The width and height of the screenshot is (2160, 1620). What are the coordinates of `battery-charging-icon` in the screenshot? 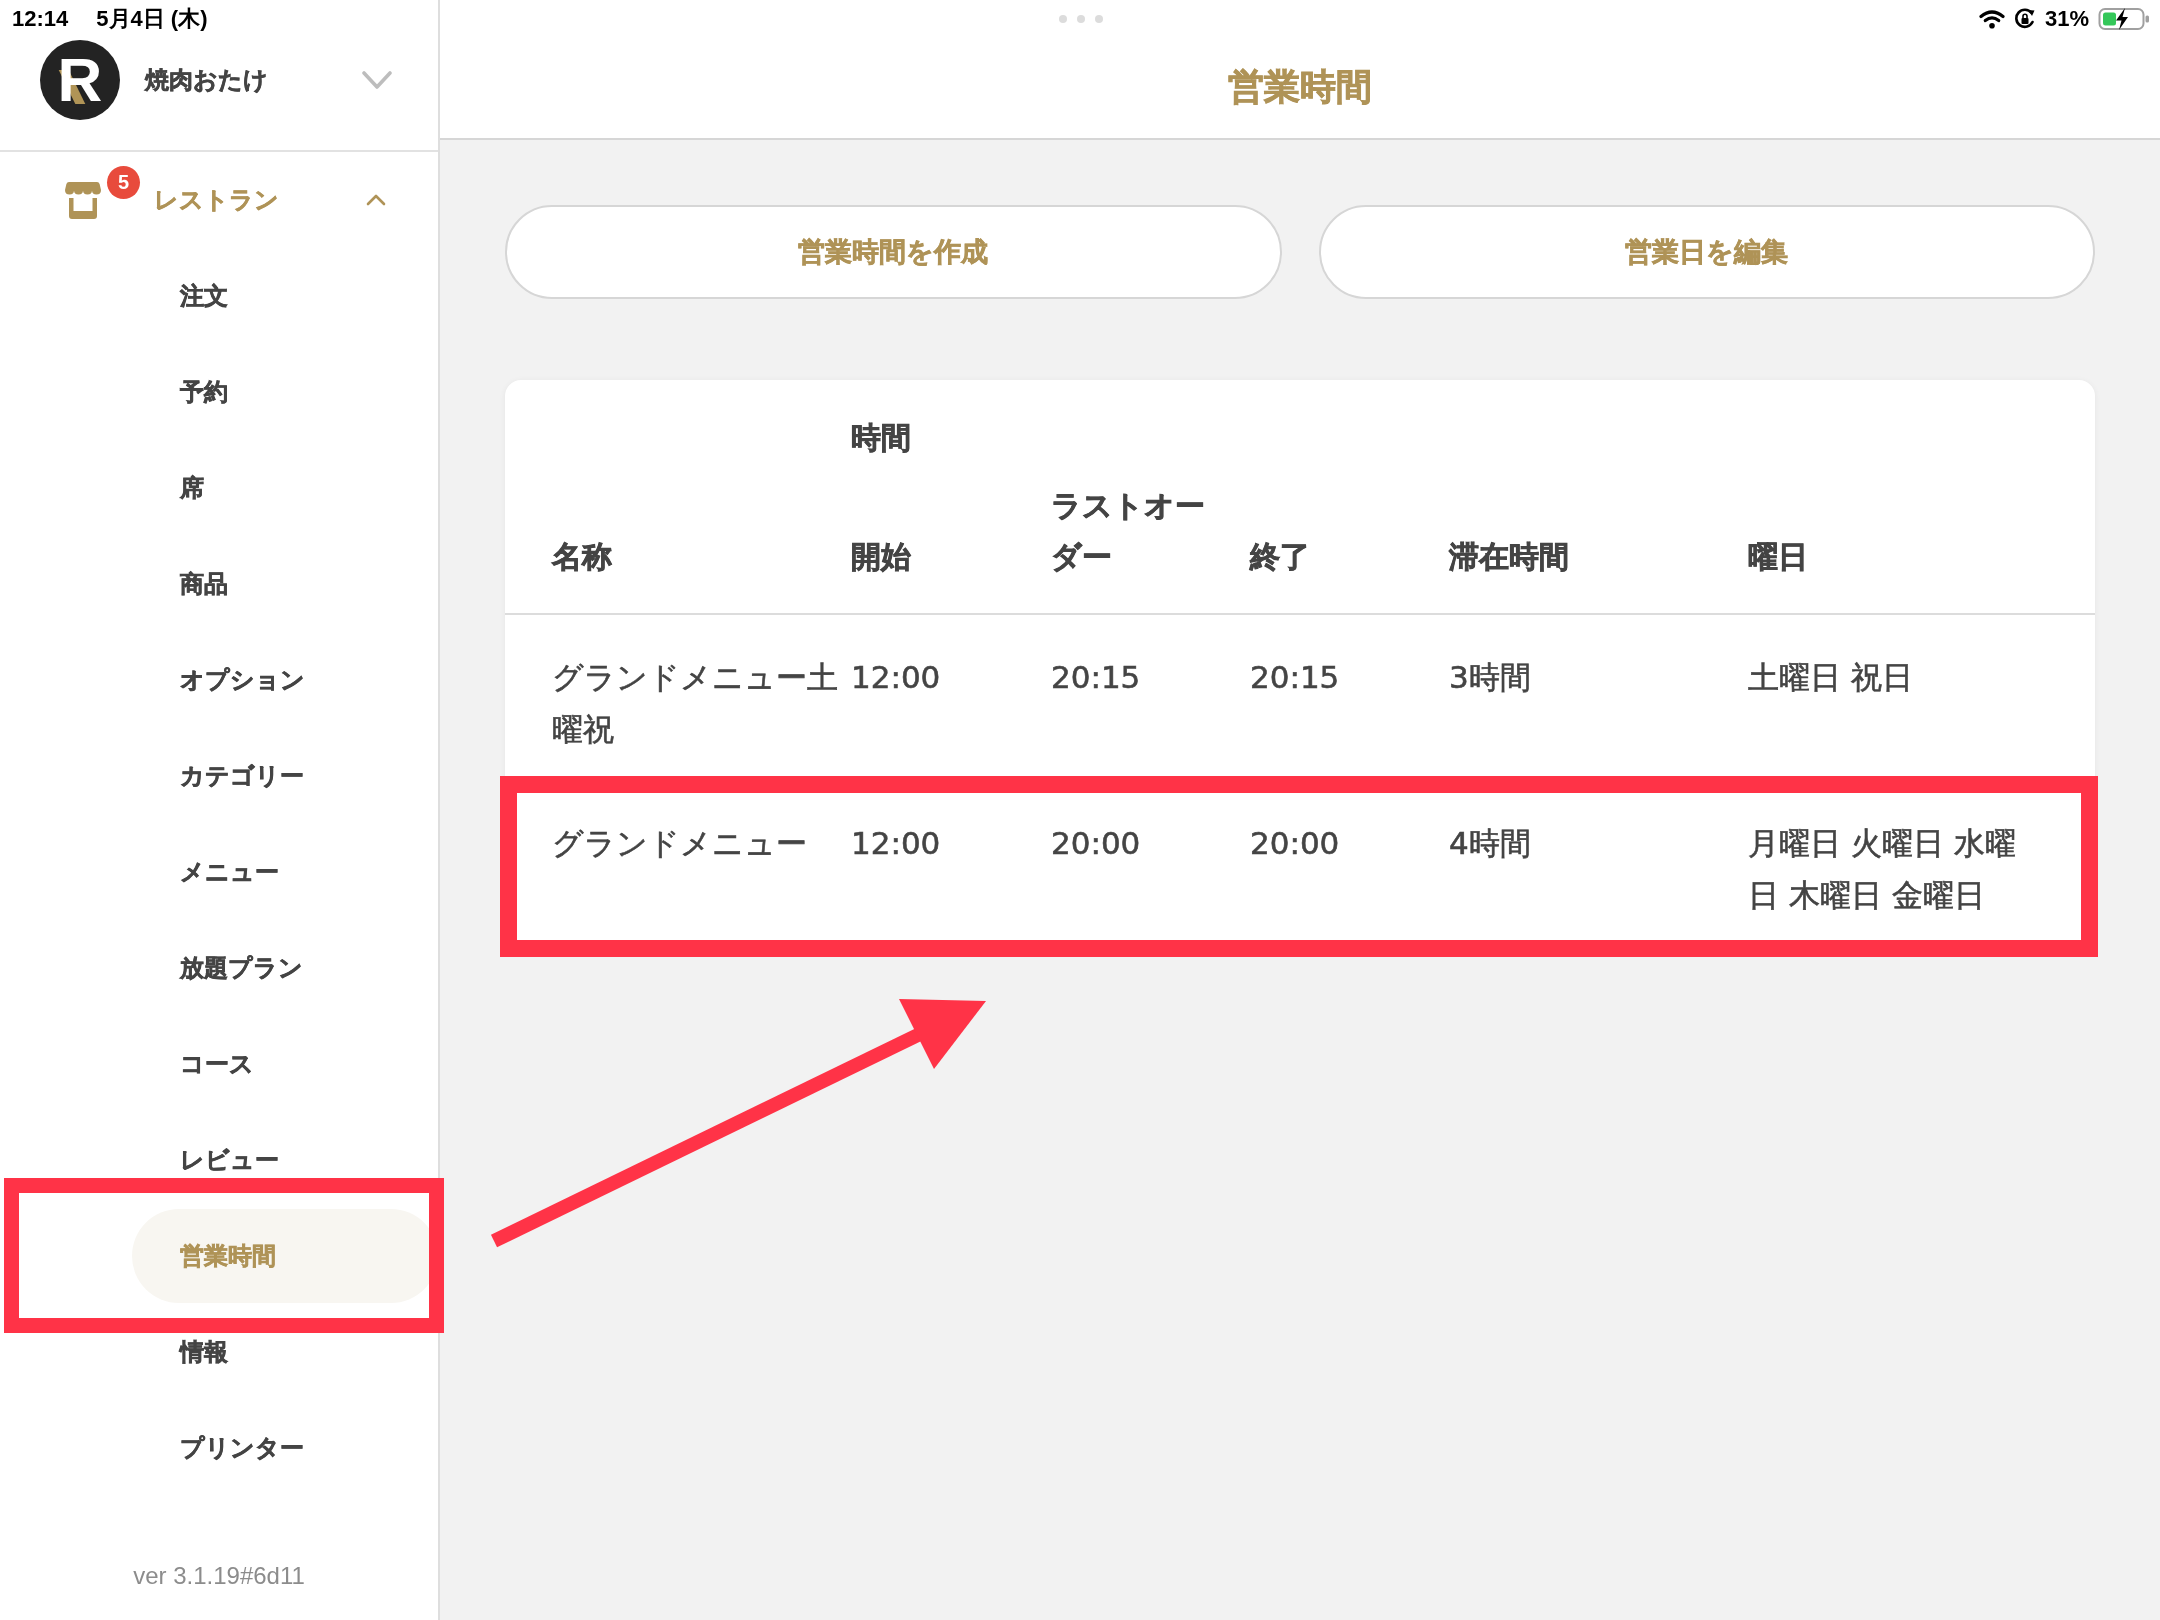 It's located at (2124, 19).